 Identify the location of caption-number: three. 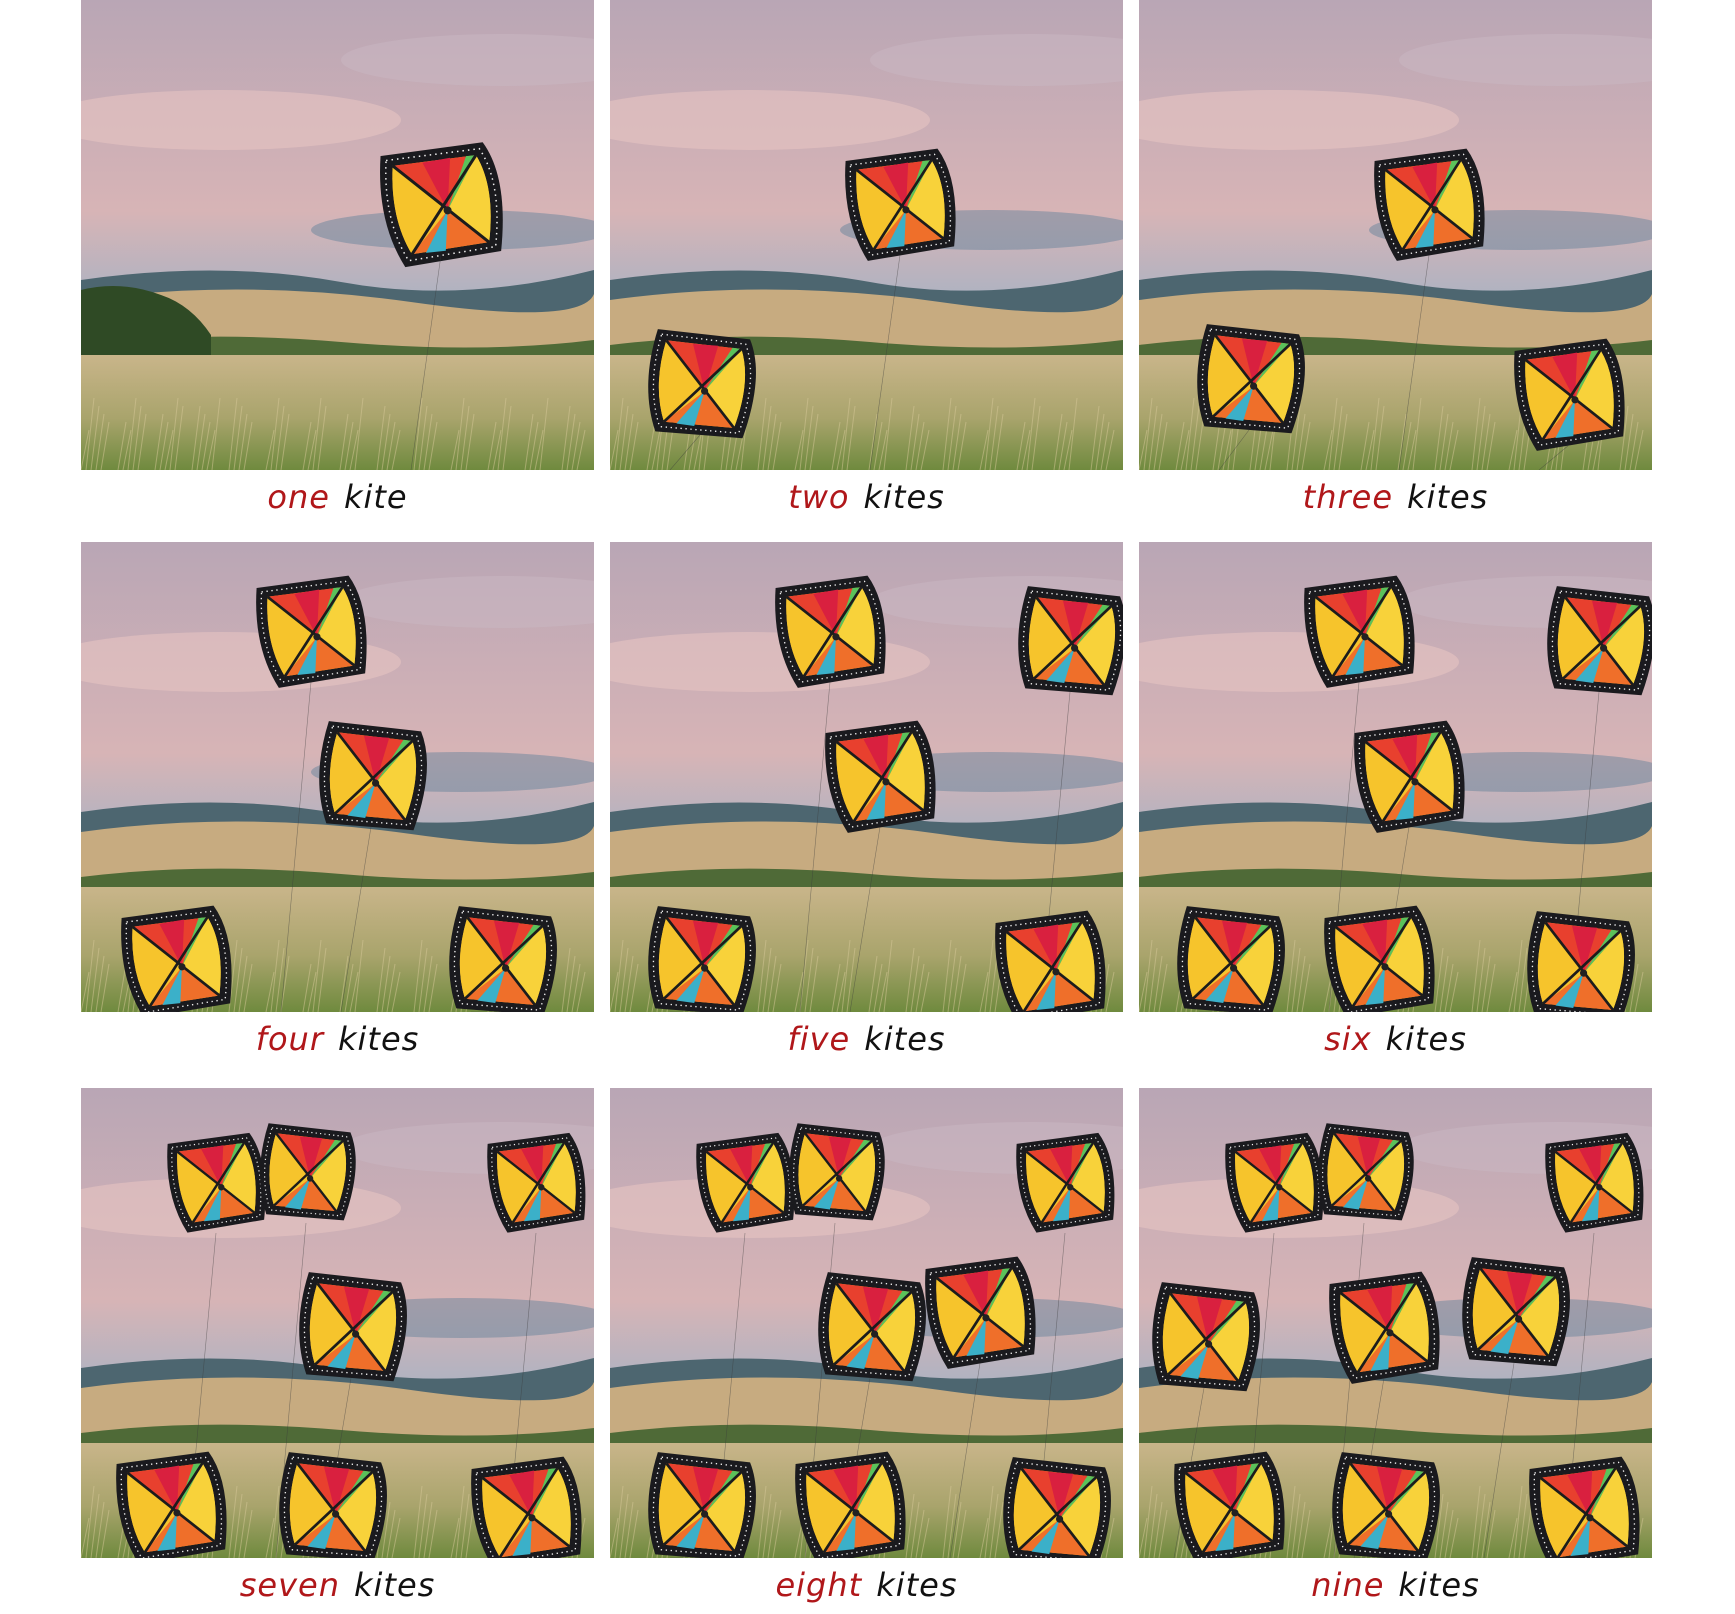
(1348, 497).